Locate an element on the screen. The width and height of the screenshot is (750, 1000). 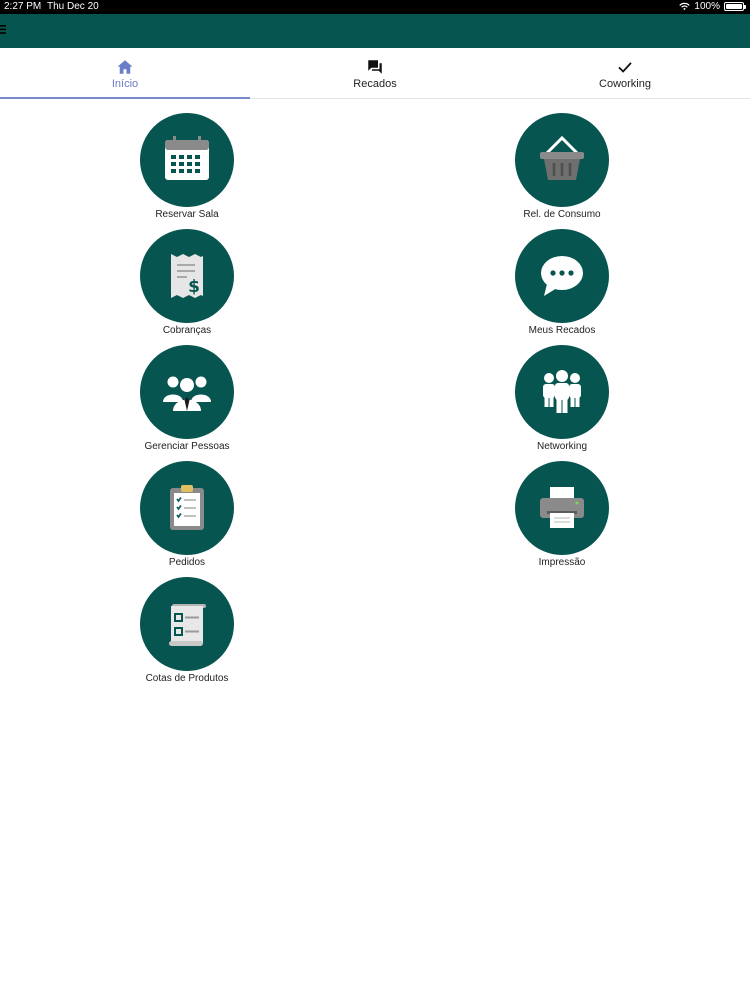
tab-recados: Recados is located at coordinates (375, 73).